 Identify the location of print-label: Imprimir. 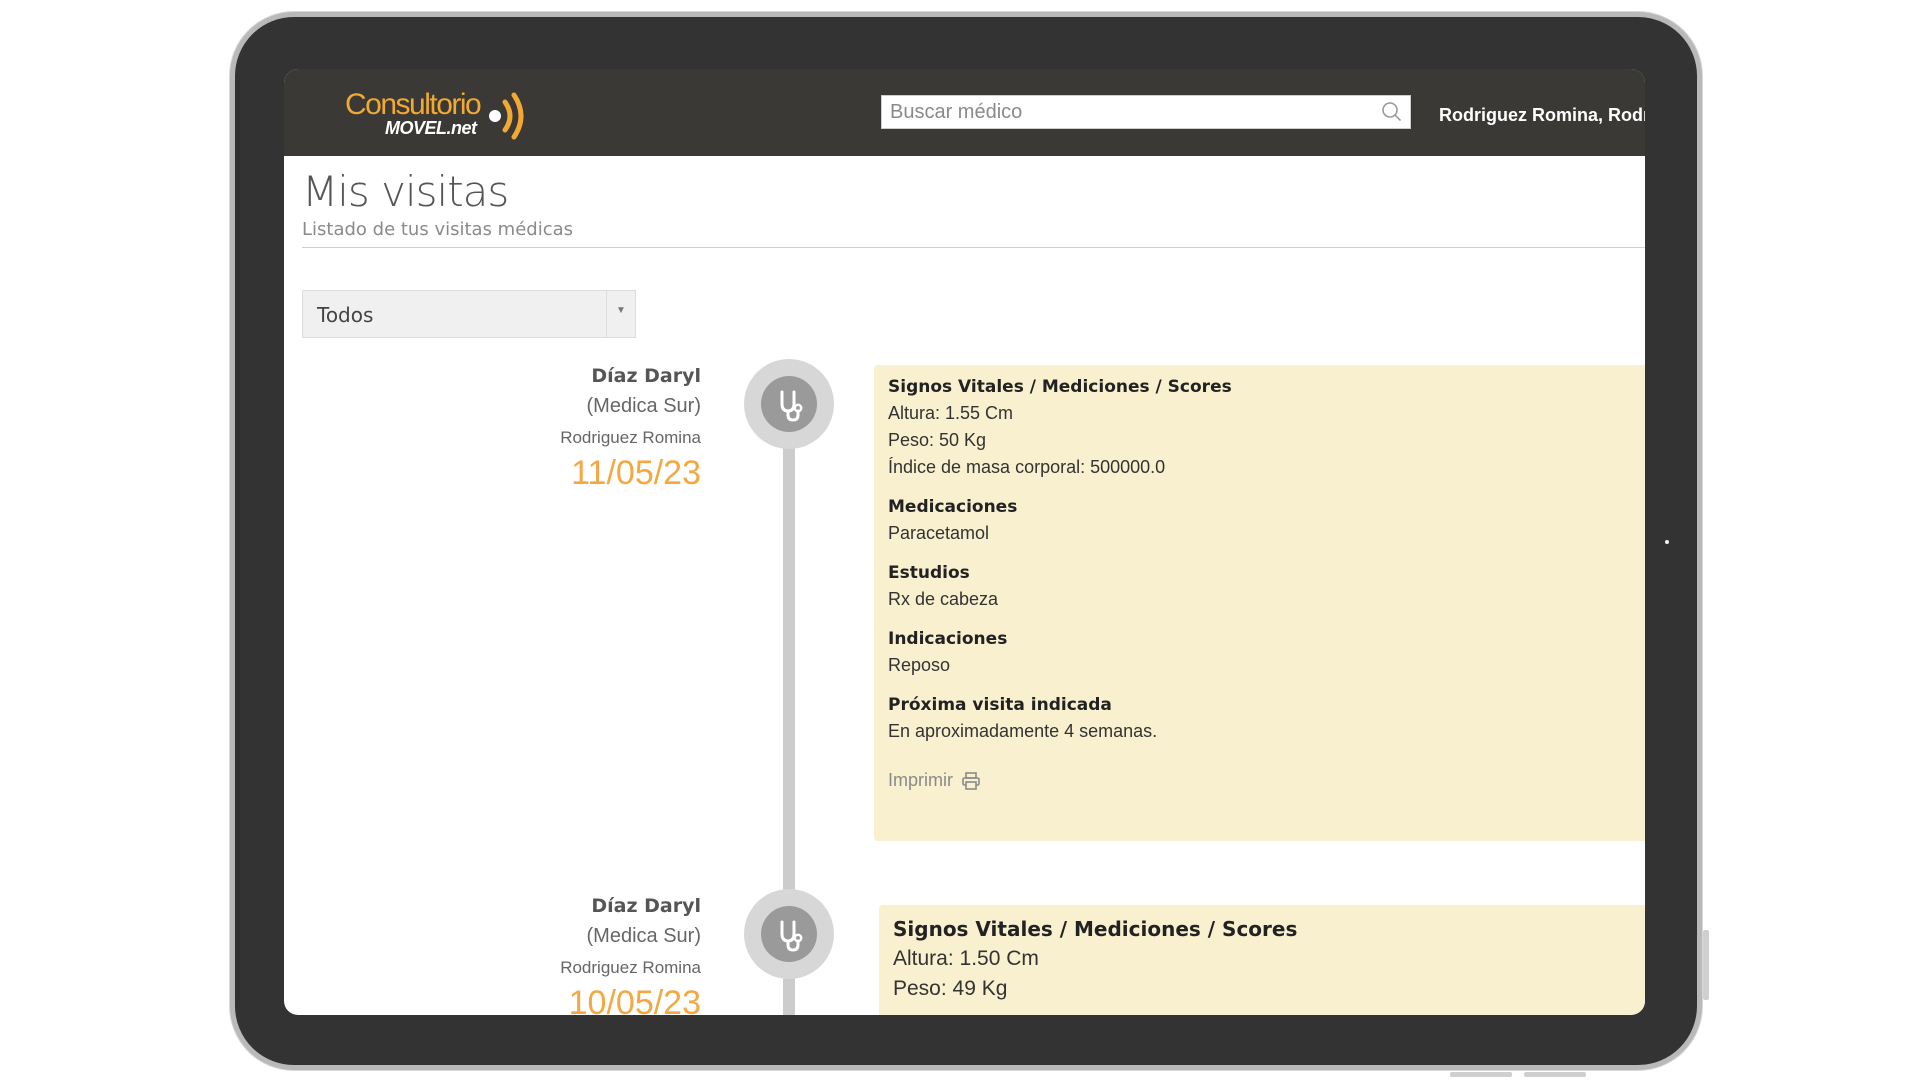
(920, 780).